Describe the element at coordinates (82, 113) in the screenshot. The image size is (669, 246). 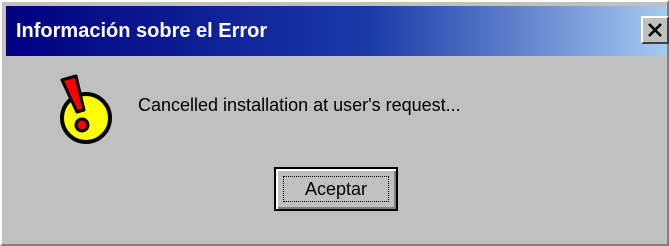
I see `warning-icon` at that location.